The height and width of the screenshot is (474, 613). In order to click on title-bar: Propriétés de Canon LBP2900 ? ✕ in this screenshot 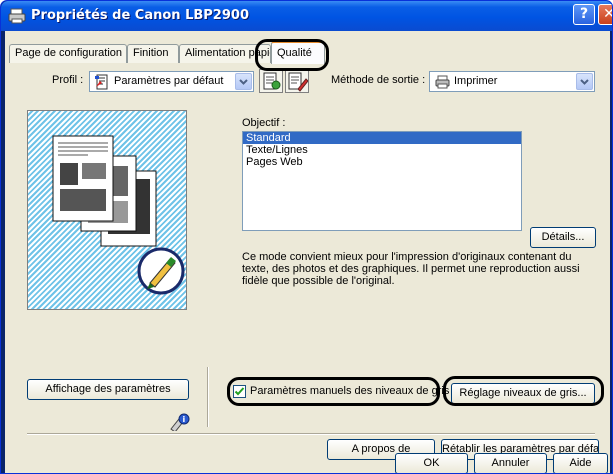, I will do `click(306, 16)`.